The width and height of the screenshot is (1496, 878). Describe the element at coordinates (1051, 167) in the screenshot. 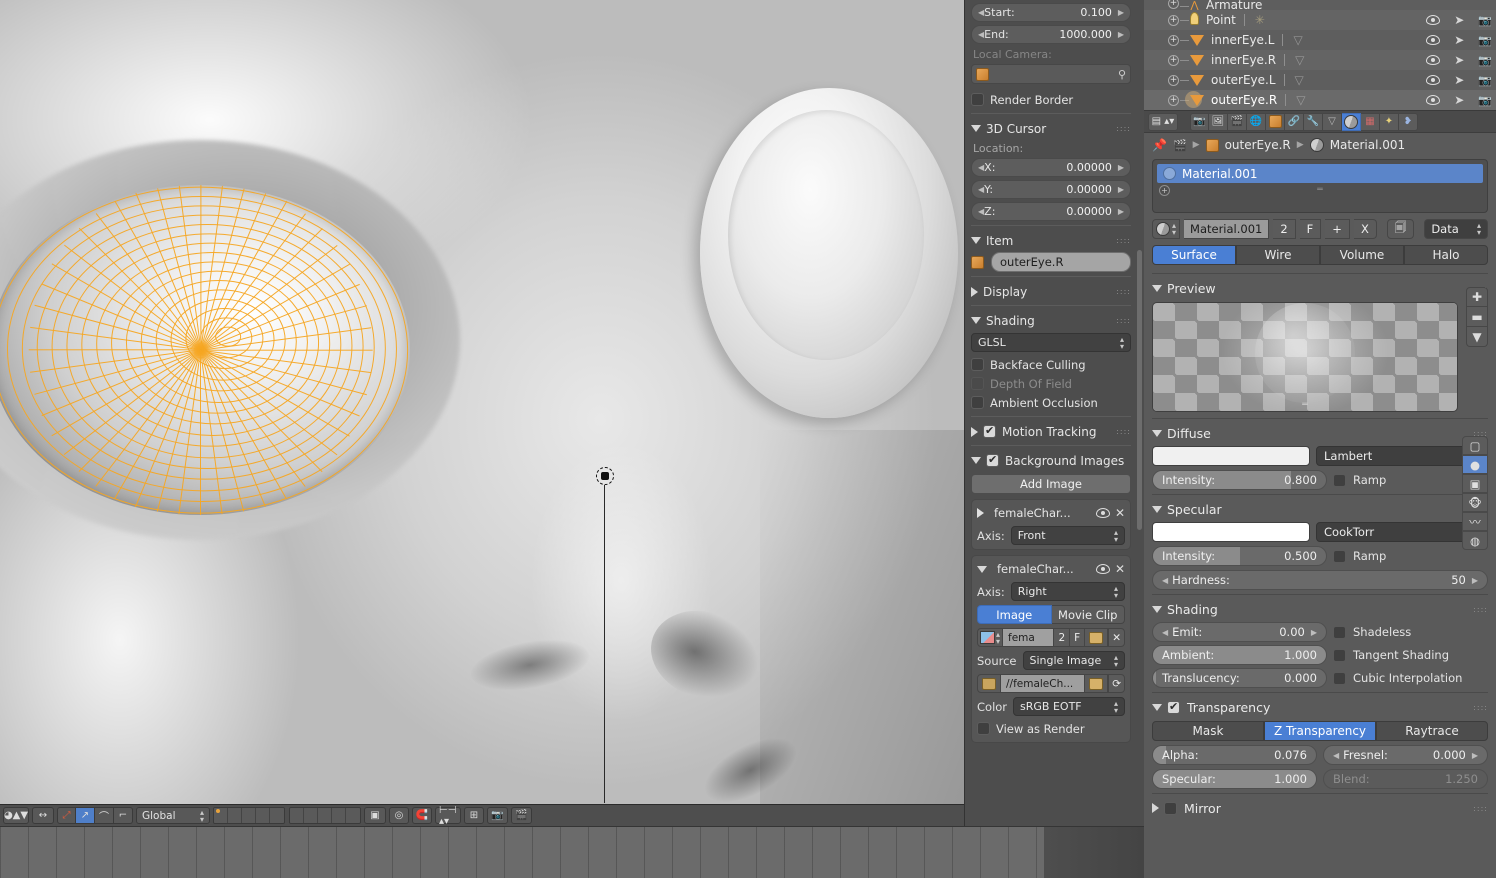

I see `cursor-x-field: ◀ X: 0.00000 ▶` at that location.